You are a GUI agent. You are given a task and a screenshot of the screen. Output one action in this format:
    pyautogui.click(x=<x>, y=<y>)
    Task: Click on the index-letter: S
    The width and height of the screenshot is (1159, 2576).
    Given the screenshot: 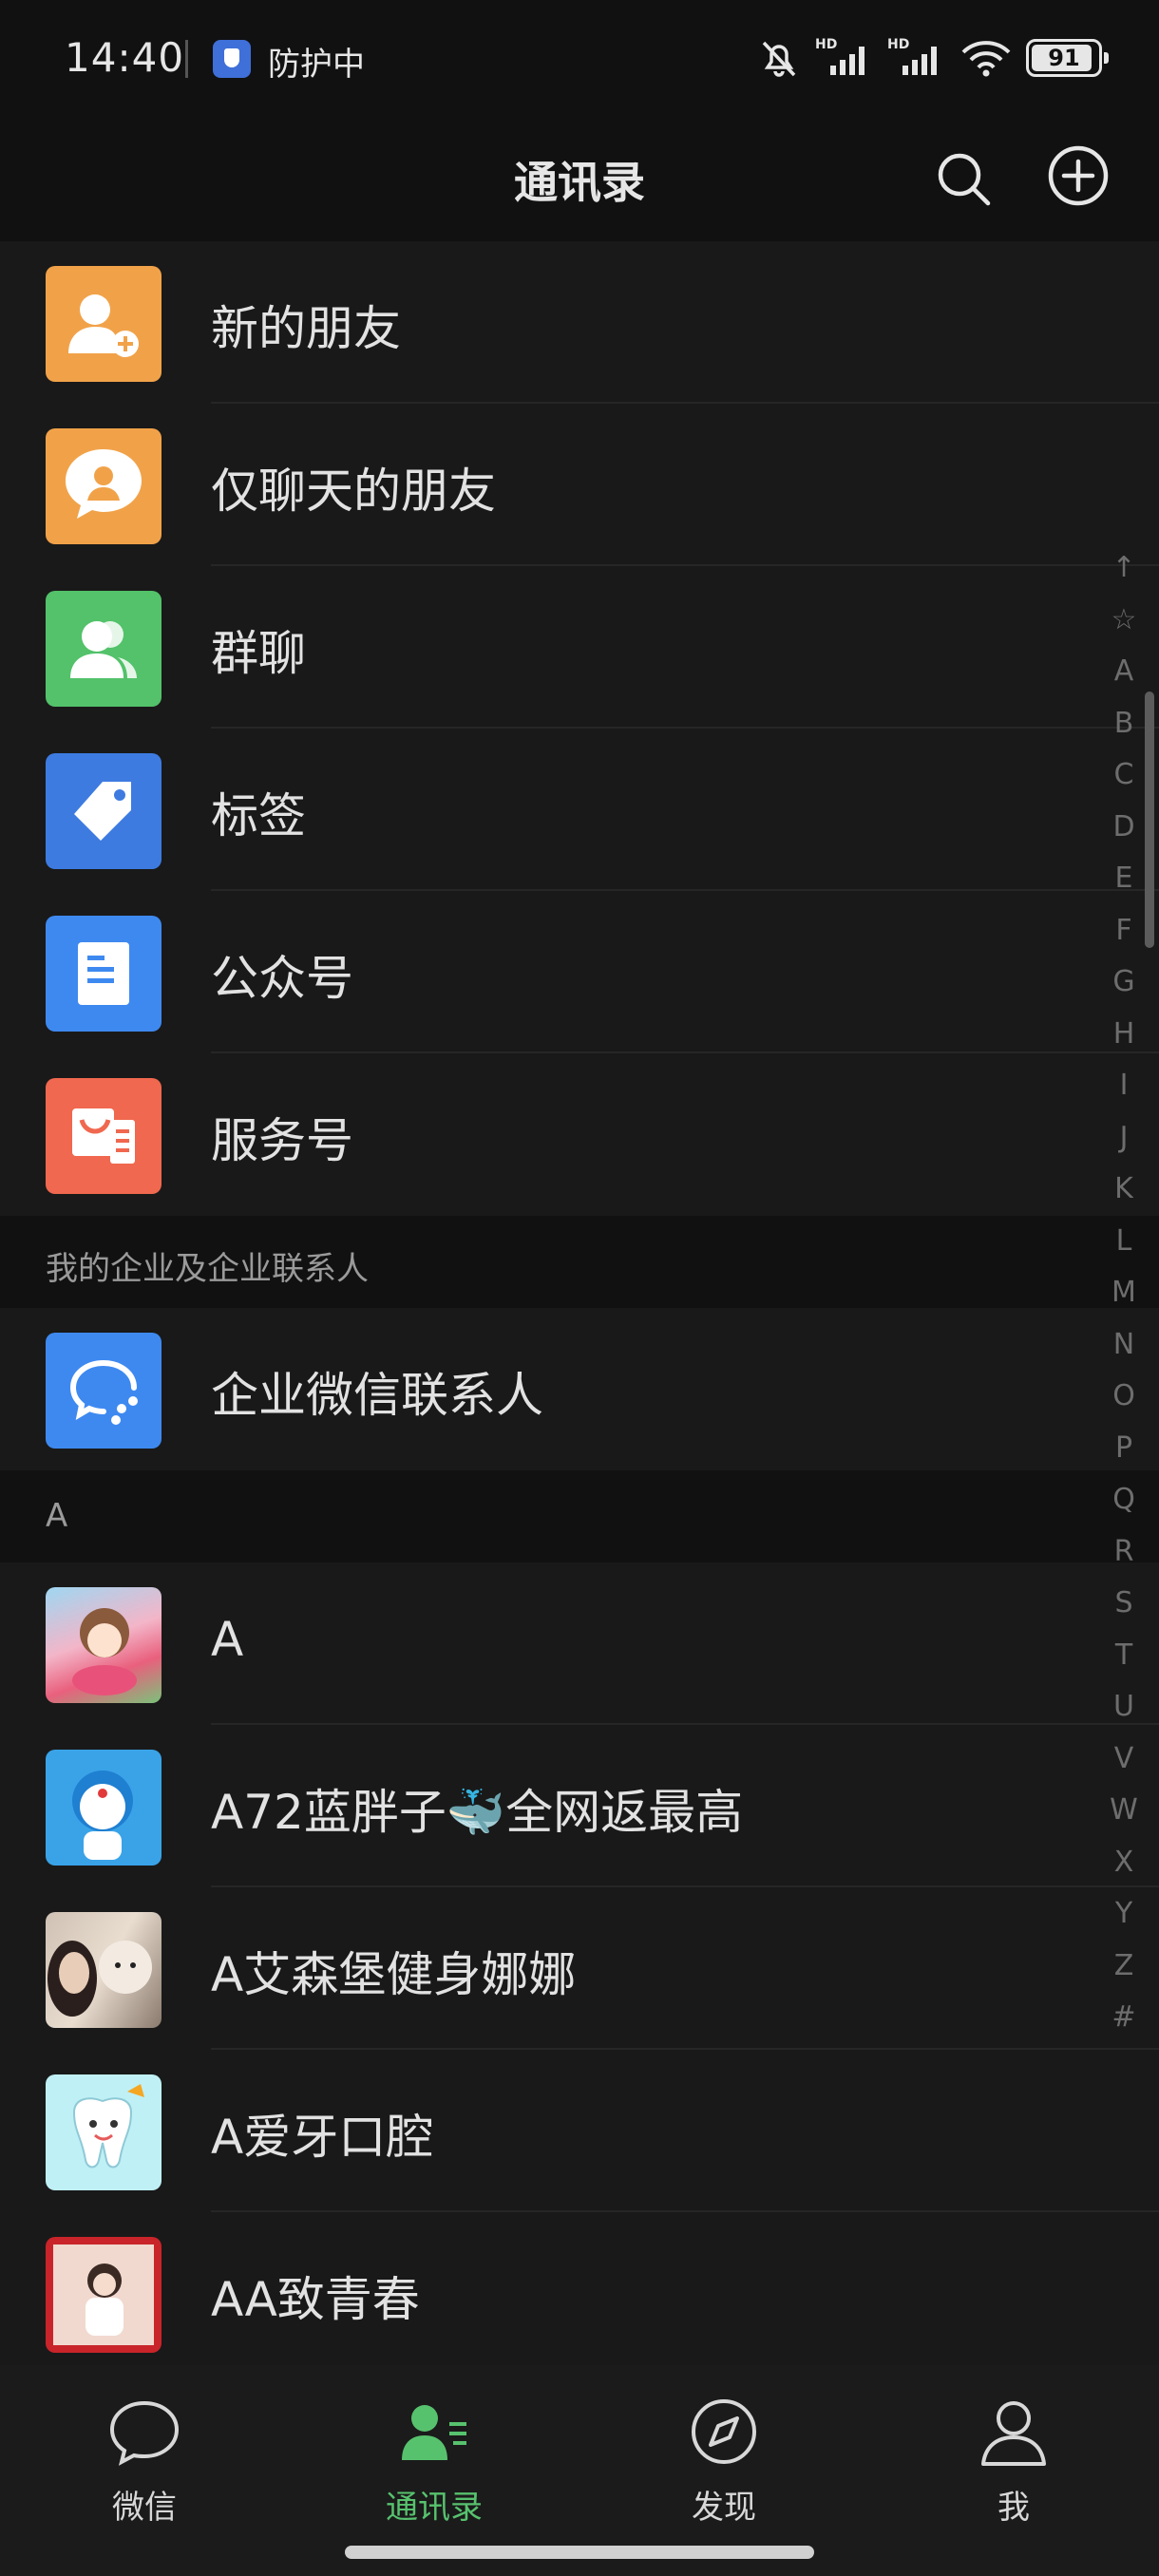 What is the action you would take?
    pyautogui.click(x=1124, y=1612)
    